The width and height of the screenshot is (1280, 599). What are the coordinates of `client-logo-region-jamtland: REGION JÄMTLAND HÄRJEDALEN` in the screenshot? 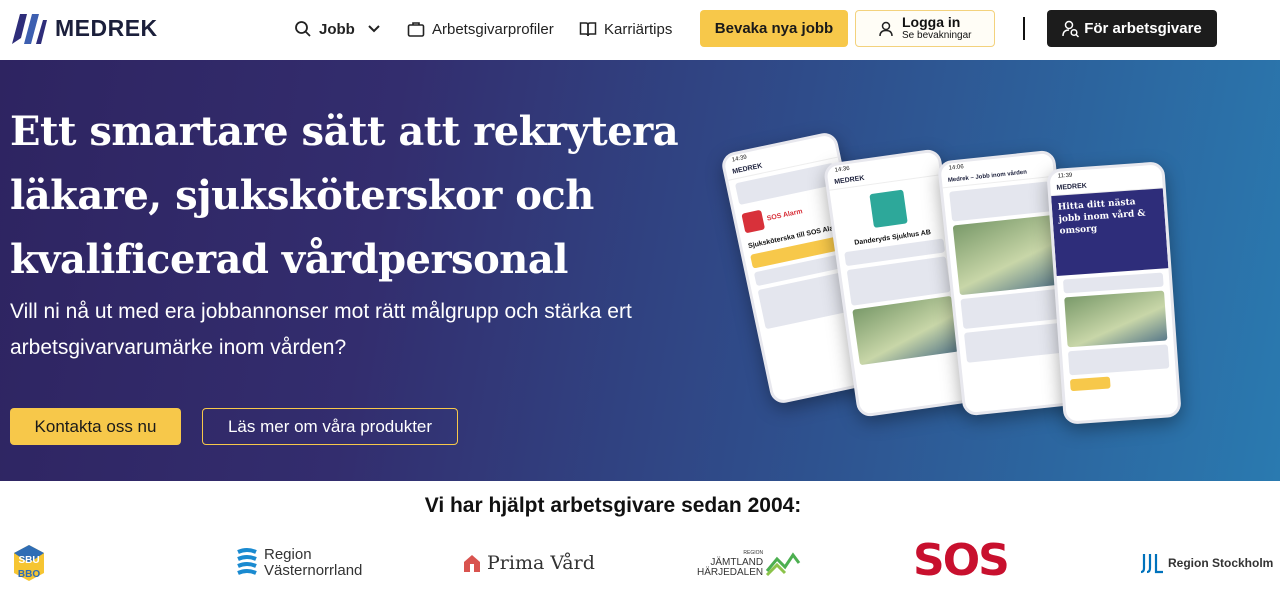 It's located at (749, 563).